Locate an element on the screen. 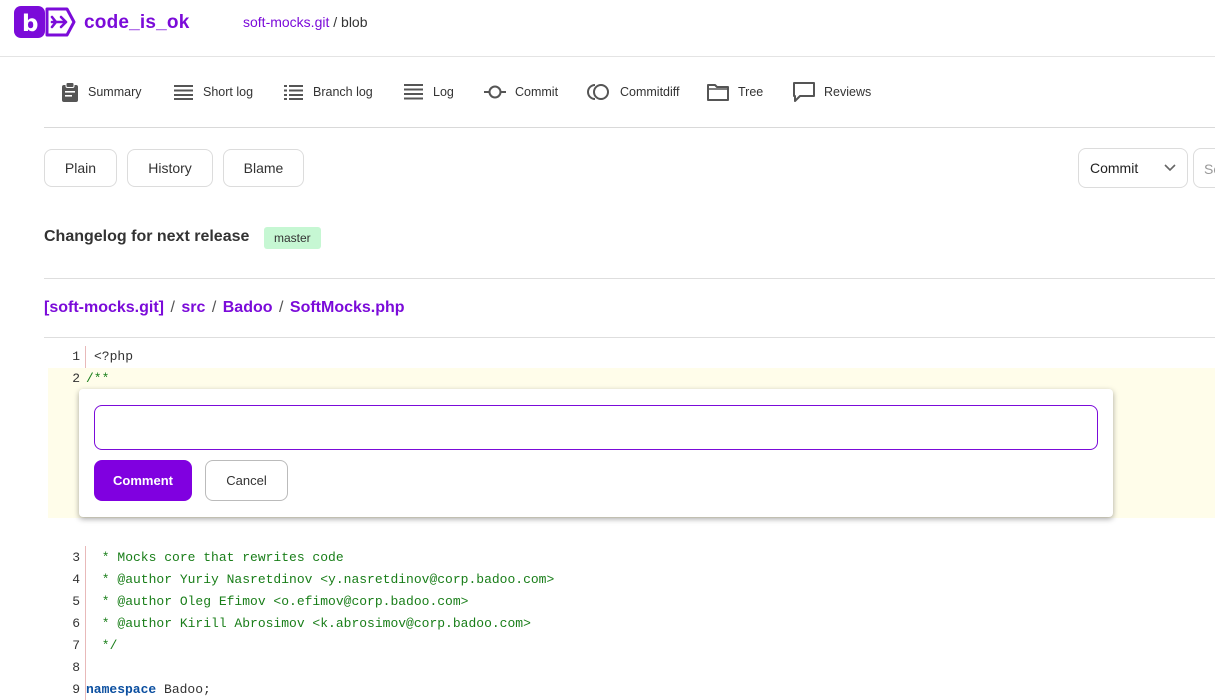  line-number: 1 is located at coordinates (40, 356).